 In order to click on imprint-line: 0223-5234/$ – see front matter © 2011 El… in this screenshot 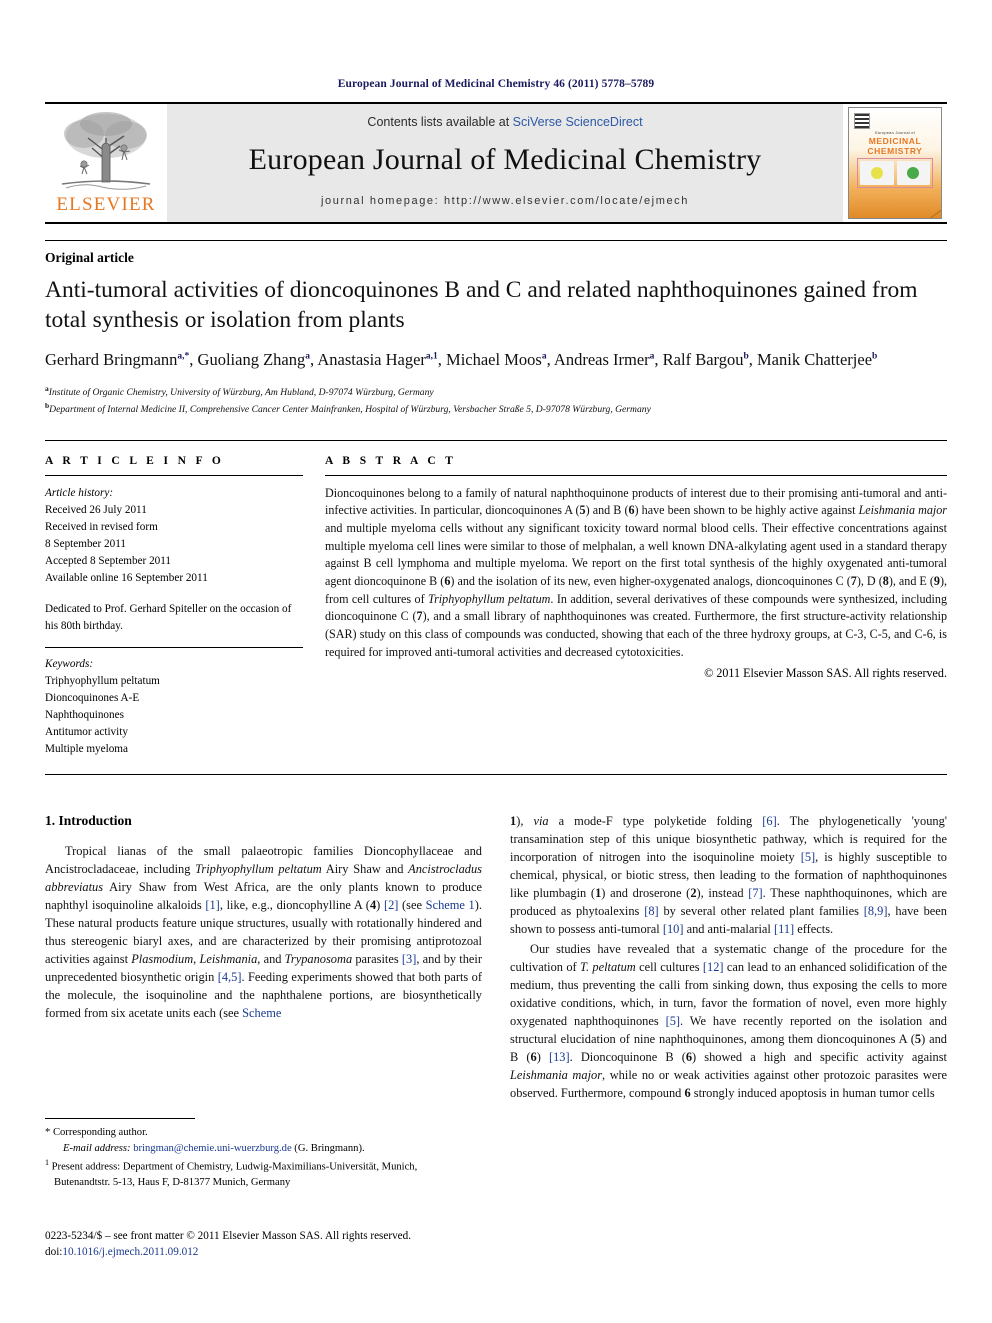, I will do `click(228, 1236)`.